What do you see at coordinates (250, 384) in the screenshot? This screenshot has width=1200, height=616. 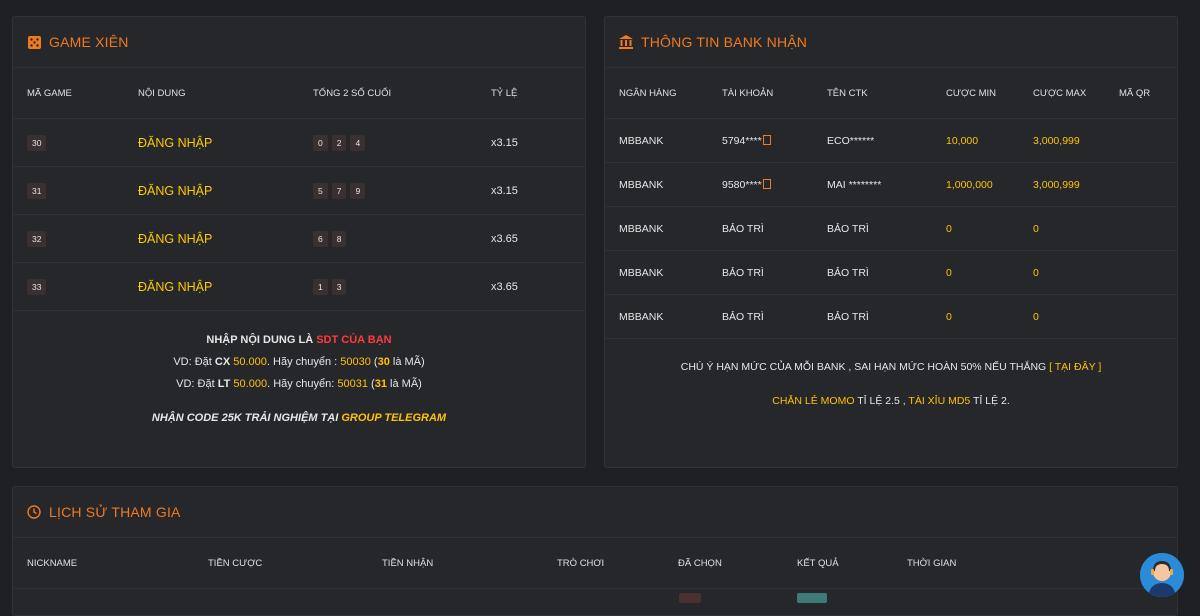 I see `ex2-amount: 50.000` at bounding box center [250, 384].